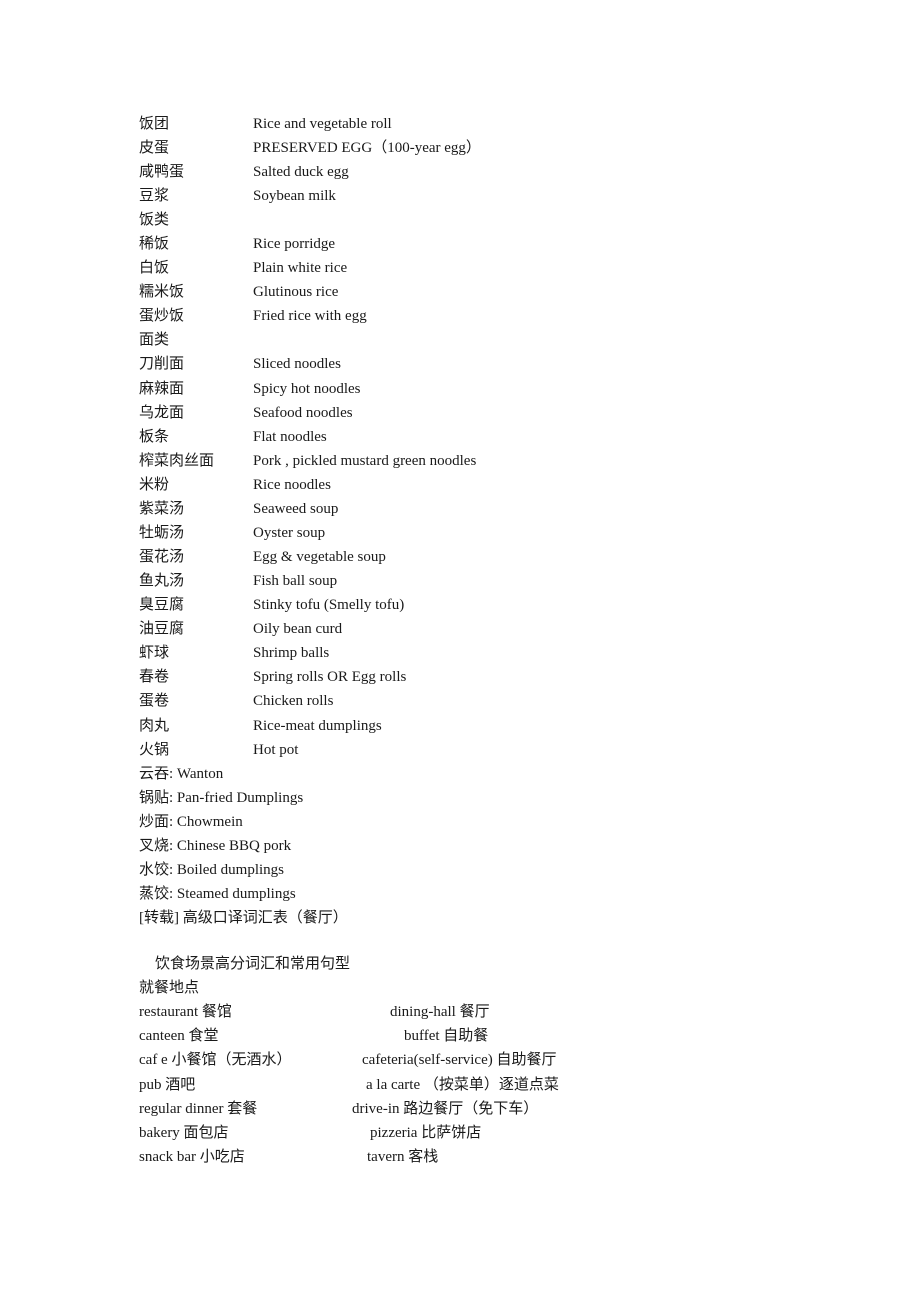  I want to click on place-left: canteen 食堂, so click(179, 1036).